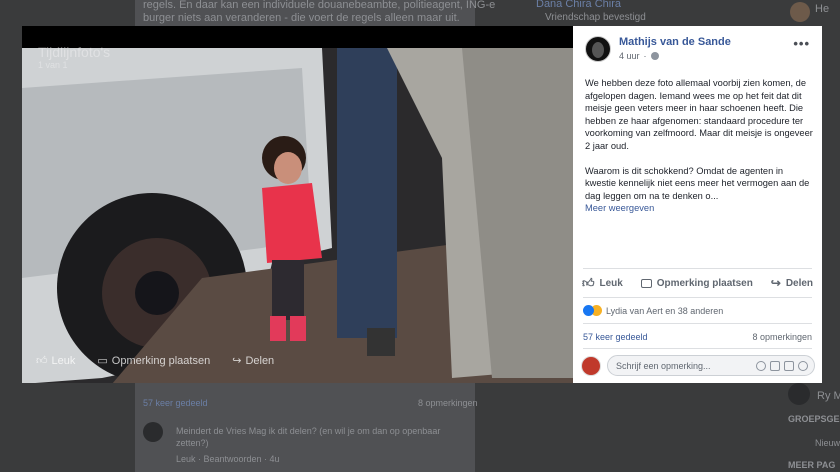 This screenshot has width=840, height=472. What do you see at coordinates (799, 283) in the screenshot?
I see `share-label: Delen` at bounding box center [799, 283].